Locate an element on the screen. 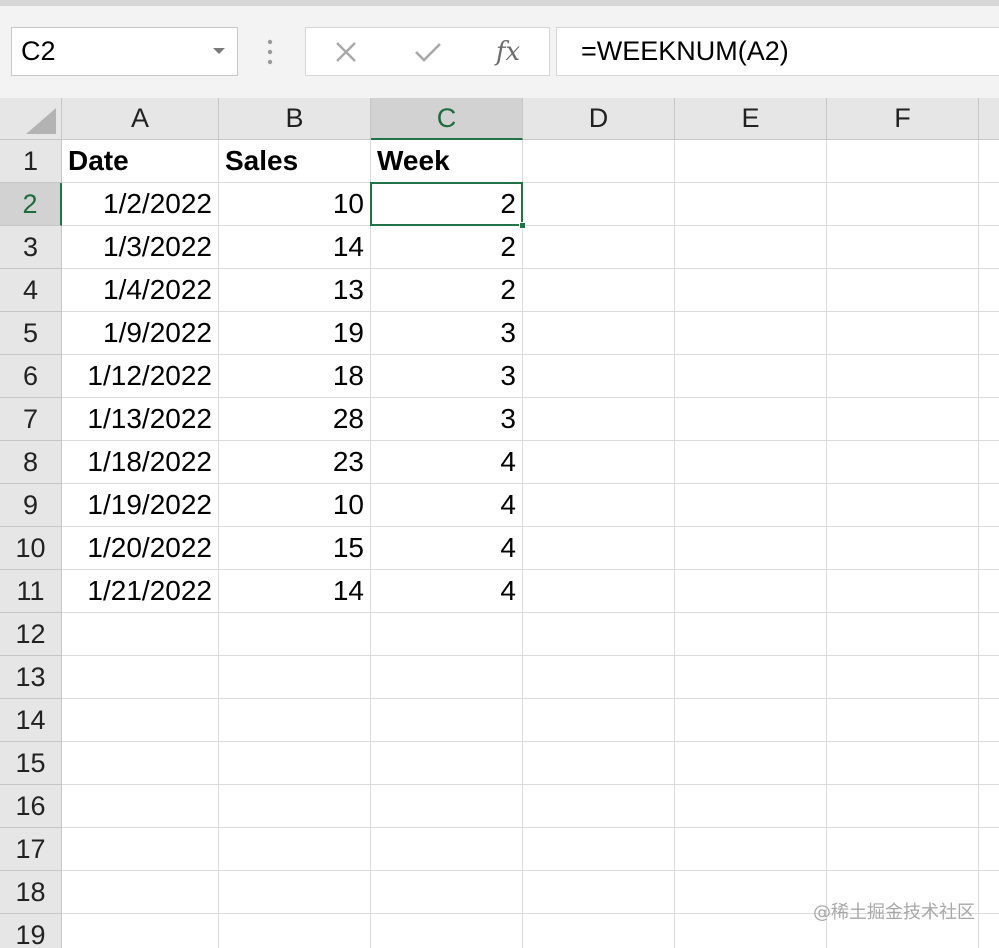 The width and height of the screenshot is (999, 948). cell-overflow7 is located at coordinates (989, 419).